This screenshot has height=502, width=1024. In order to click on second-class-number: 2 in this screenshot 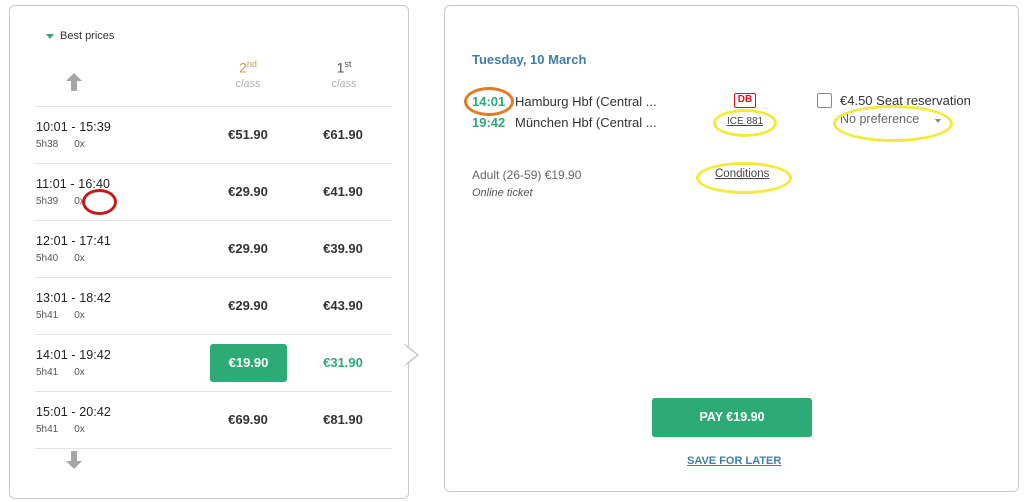, I will do `click(243, 67)`.